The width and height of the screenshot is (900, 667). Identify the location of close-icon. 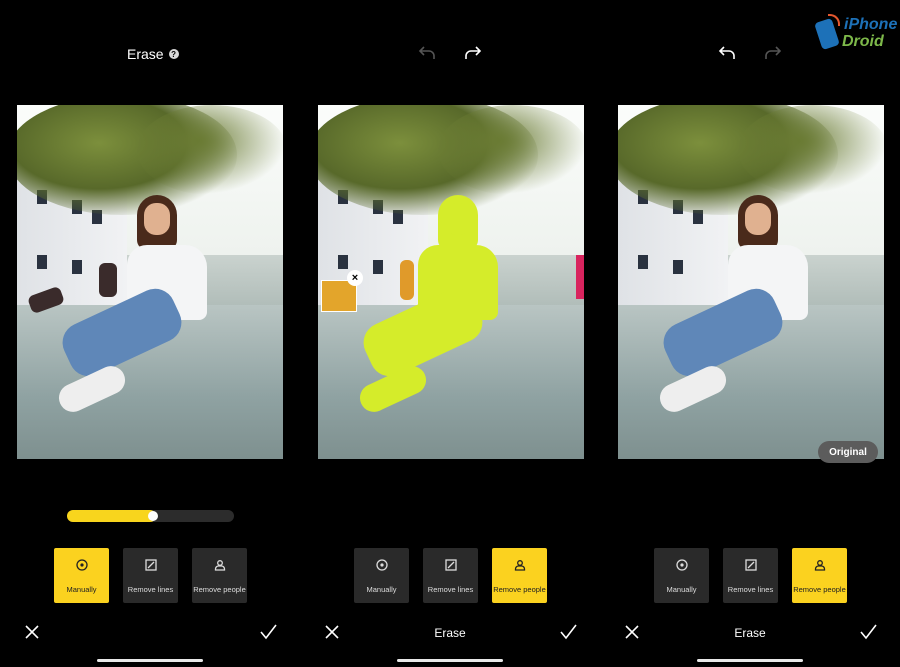
(32, 632).